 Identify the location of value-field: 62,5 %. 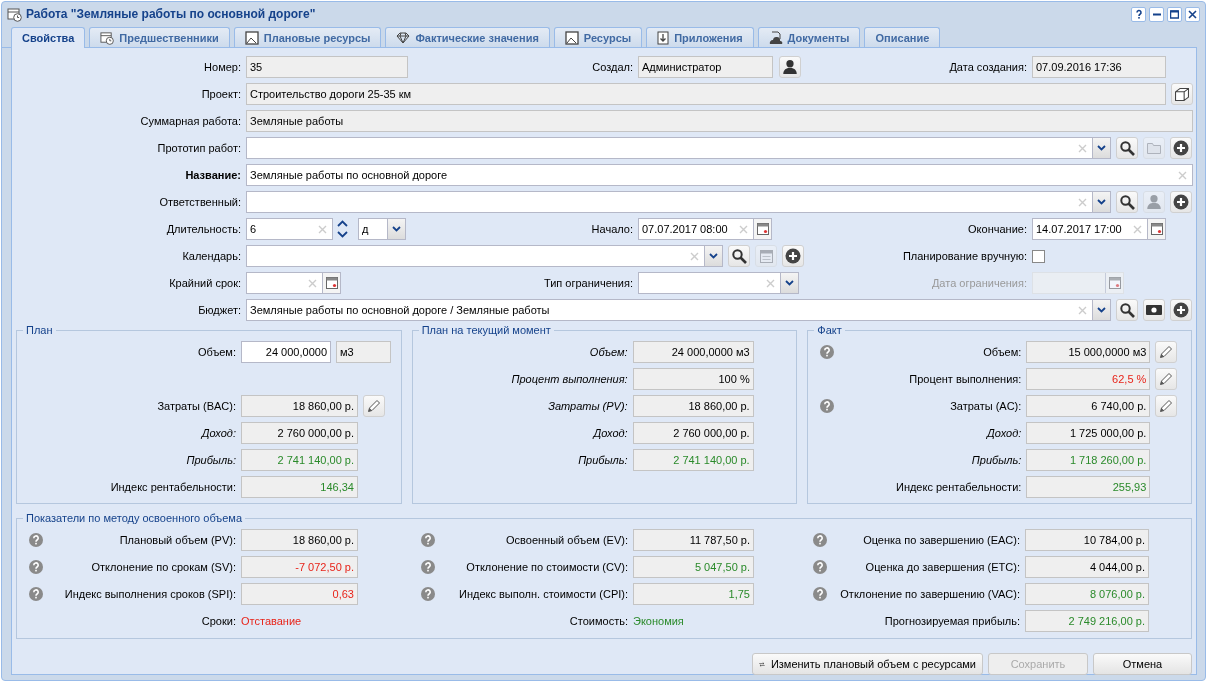
(1088, 379).